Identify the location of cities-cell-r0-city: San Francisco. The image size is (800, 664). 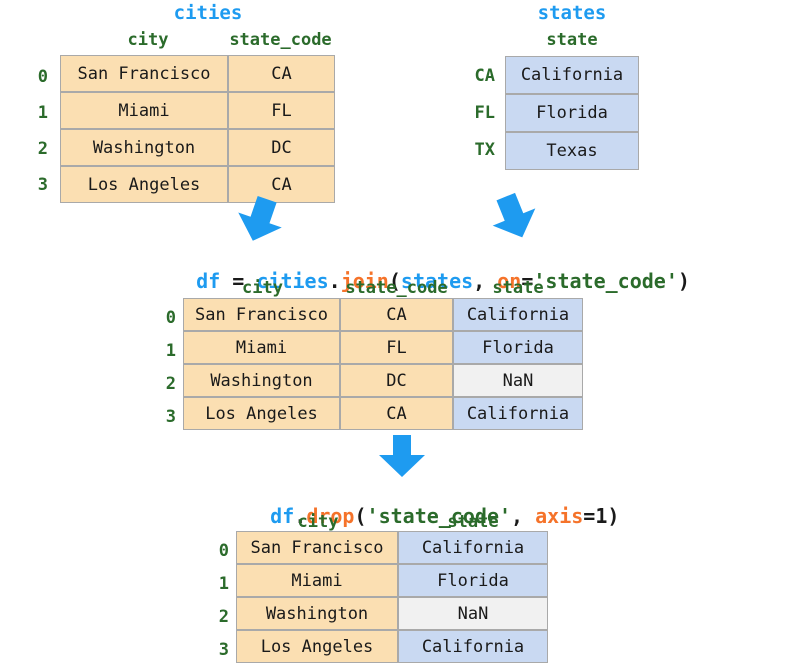
(144, 73).